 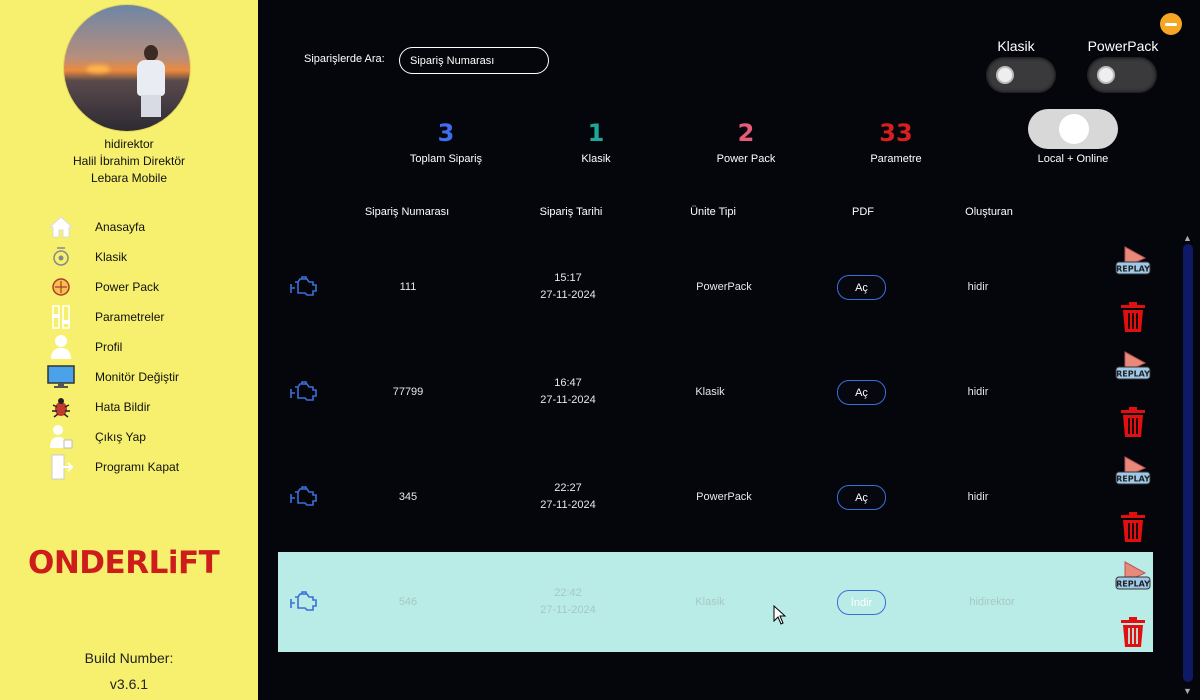 I want to click on sidebar-item-hata-bildir: Hata Bildir, so click(x=146, y=407).